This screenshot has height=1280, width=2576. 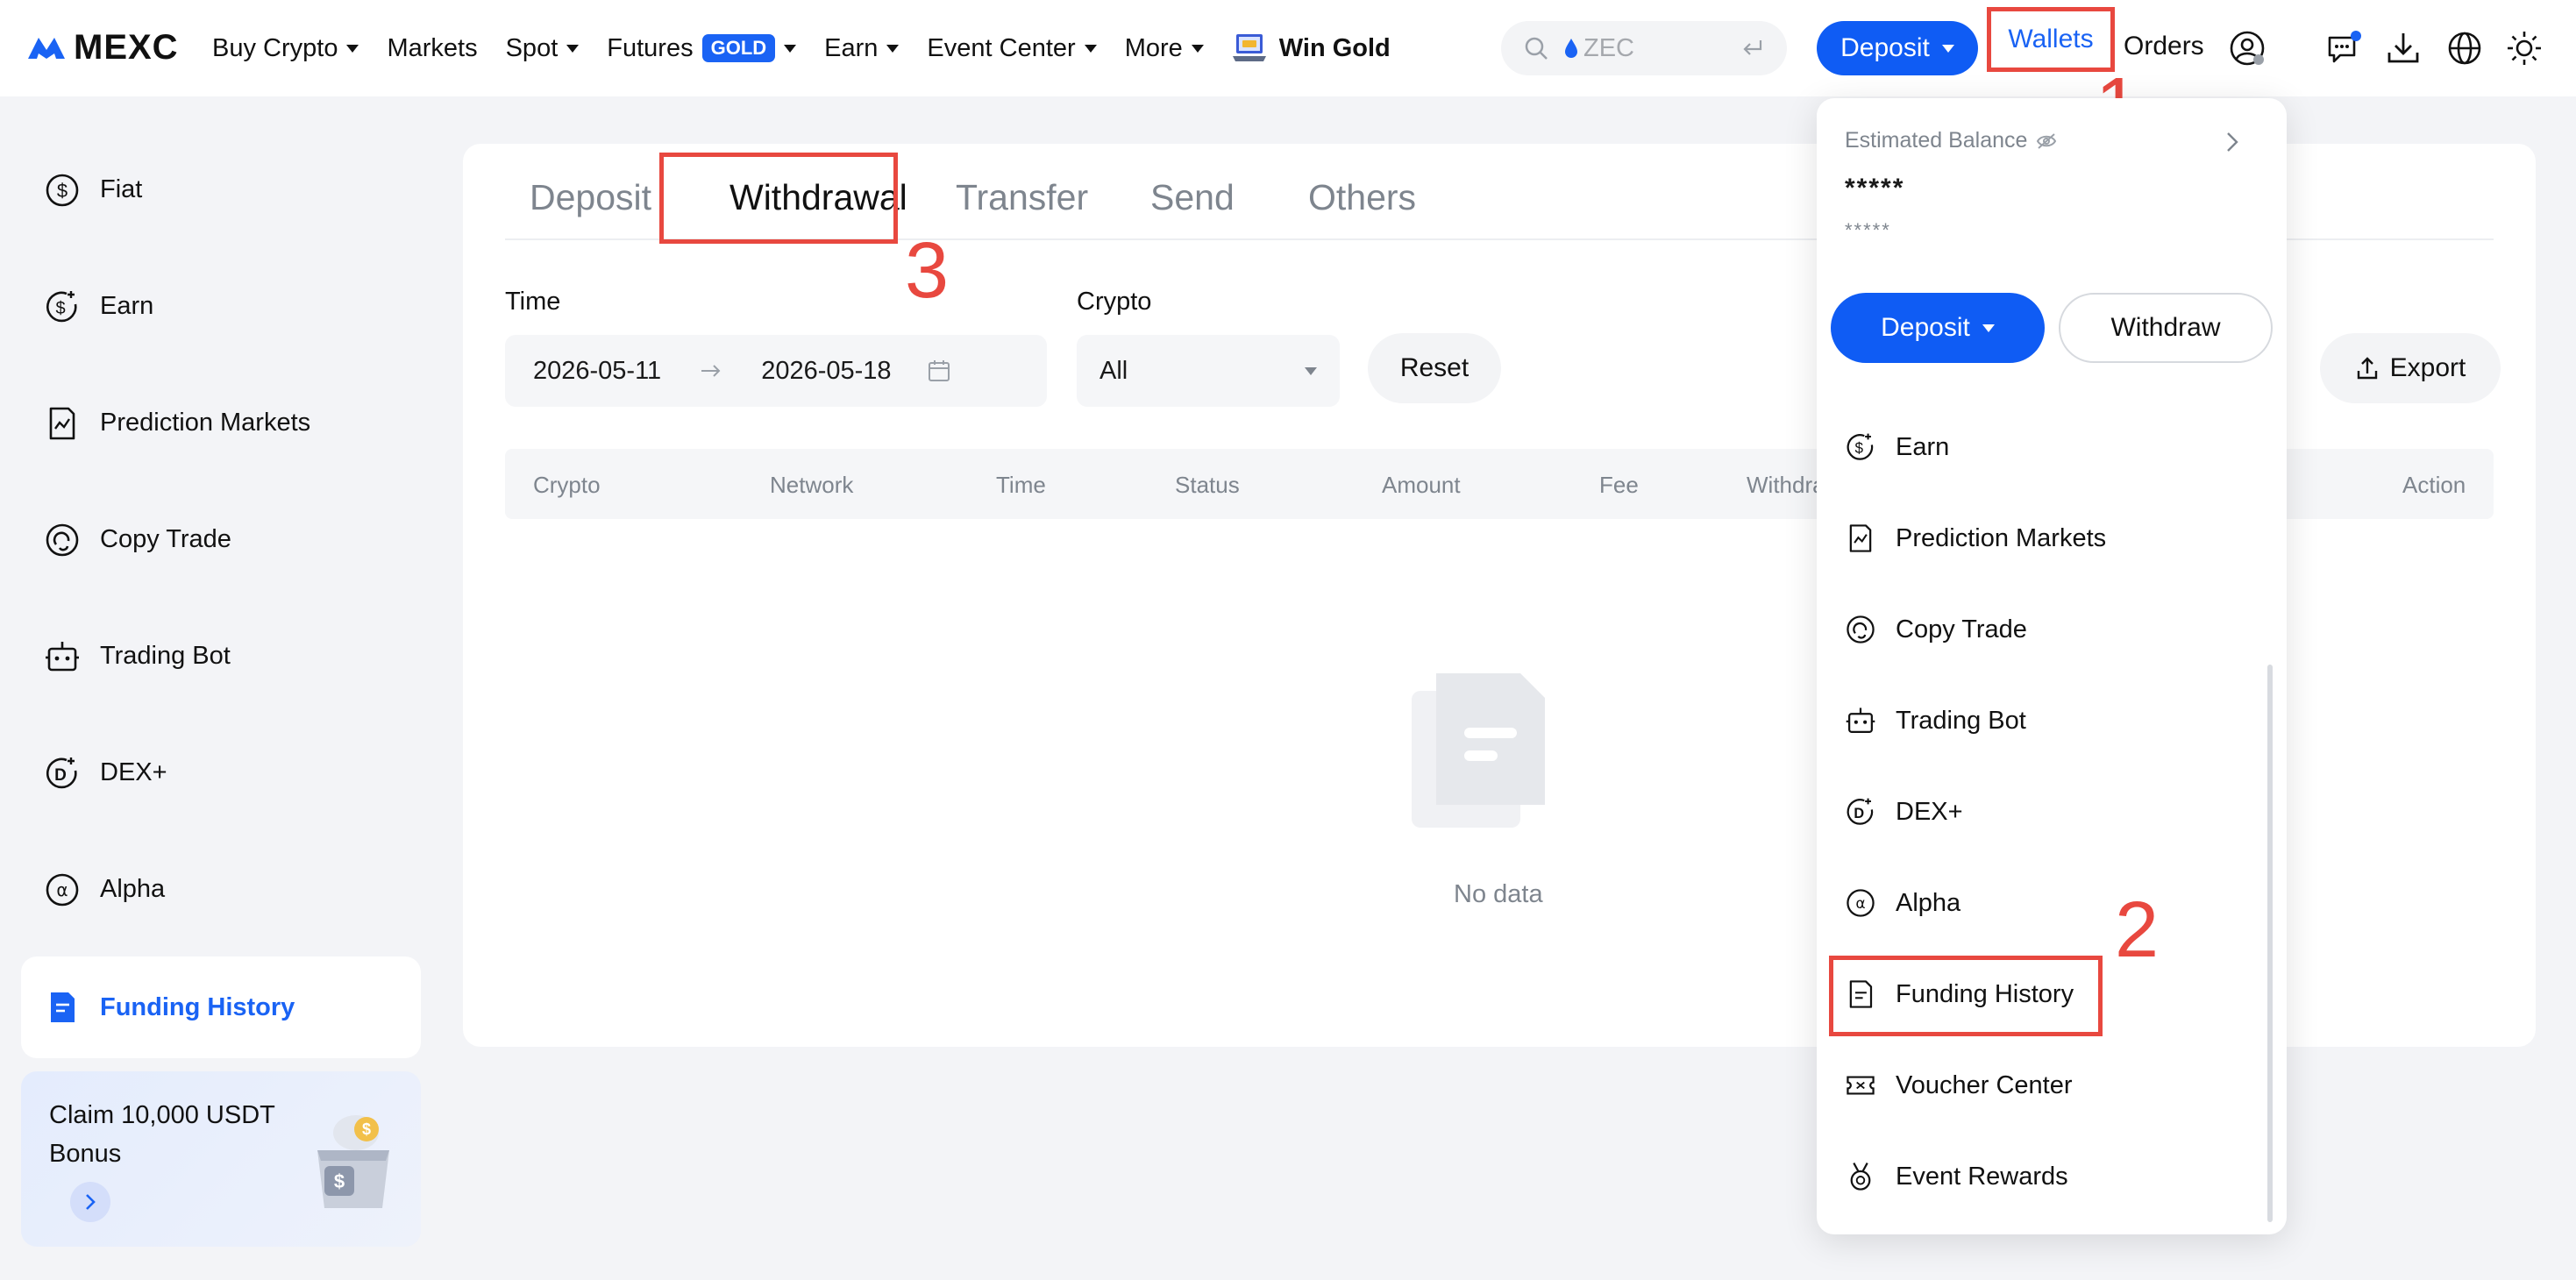 What do you see at coordinates (567, 485) in the screenshot?
I see `column-header: Crypto` at bounding box center [567, 485].